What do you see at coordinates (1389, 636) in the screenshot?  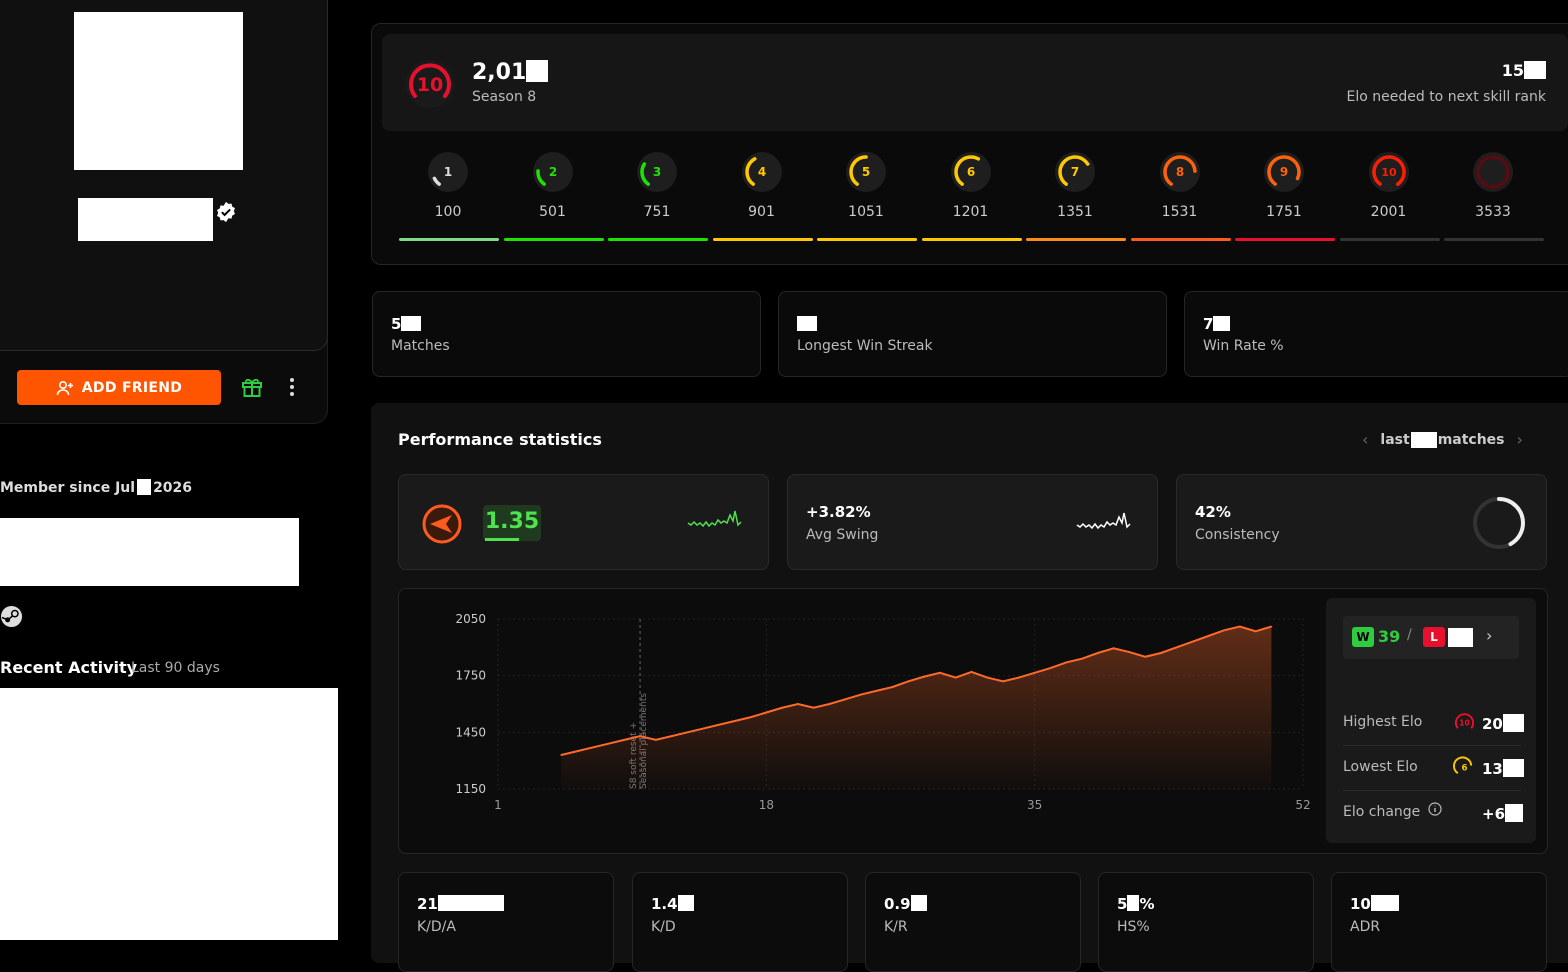 I see `wins-value: 39` at bounding box center [1389, 636].